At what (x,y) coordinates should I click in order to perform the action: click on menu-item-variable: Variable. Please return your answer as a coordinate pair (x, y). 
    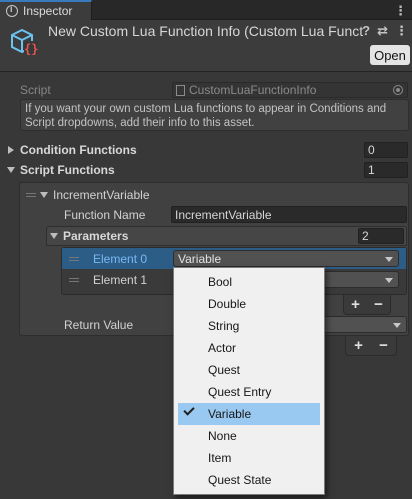
    Looking at the image, I should click on (249, 414).